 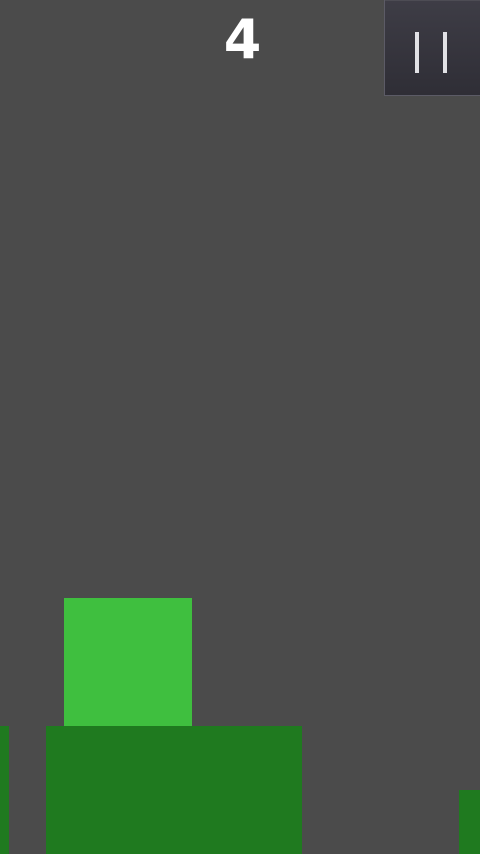 What do you see at coordinates (432, 48) in the screenshot?
I see `pause-button` at bounding box center [432, 48].